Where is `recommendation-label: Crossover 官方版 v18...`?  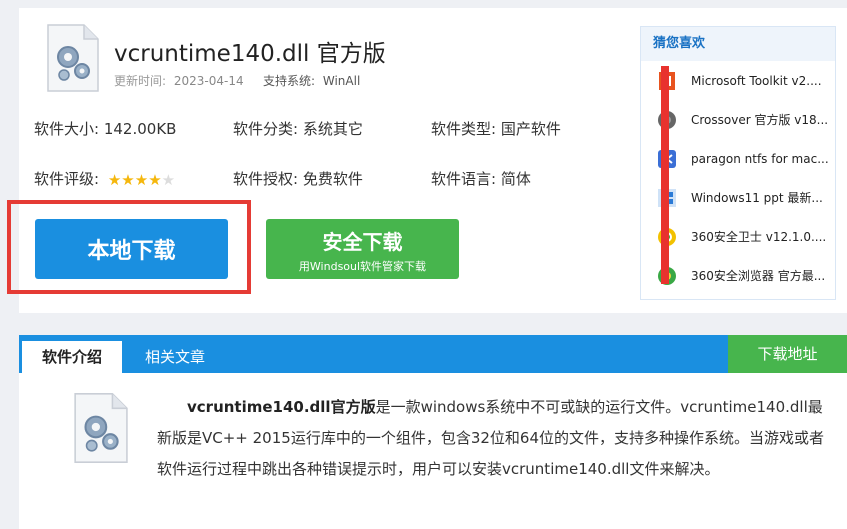 recommendation-label: Crossover 官方版 v18... is located at coordinates (760, 120).